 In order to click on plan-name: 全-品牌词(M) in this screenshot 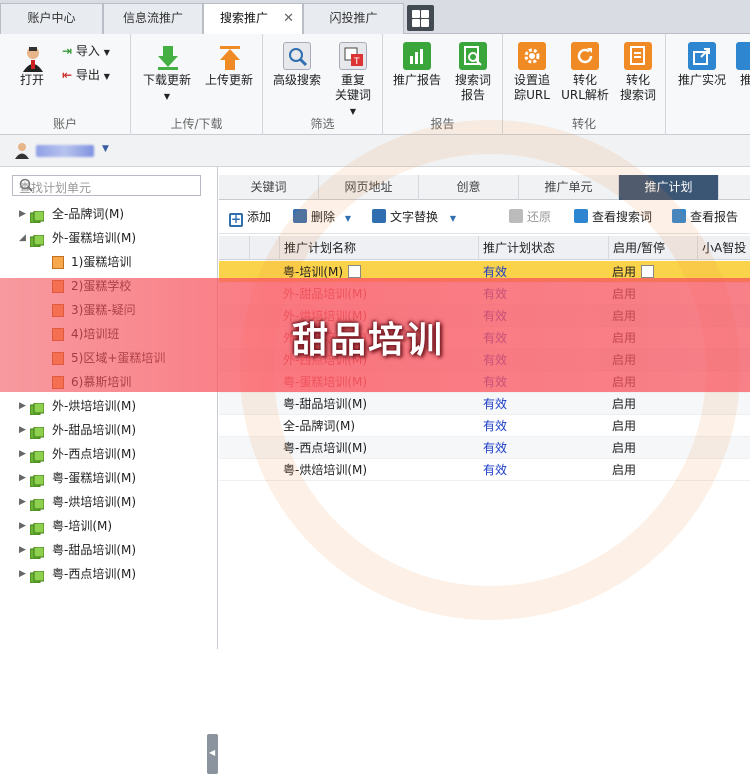, I will do `click(319, 426)`.